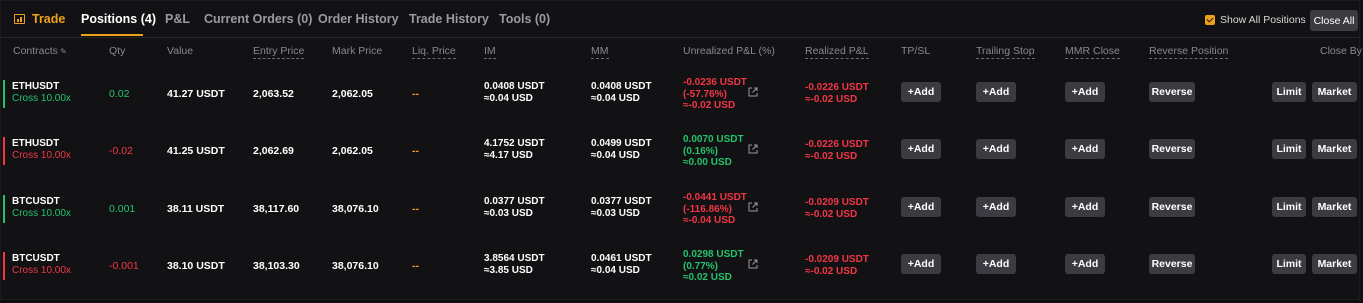 This screenshot has width=1363, height=303. Describe the element at coordinates (273, 94) in the screenshot. I see `entry-price-value: 2,063.52` at that location.